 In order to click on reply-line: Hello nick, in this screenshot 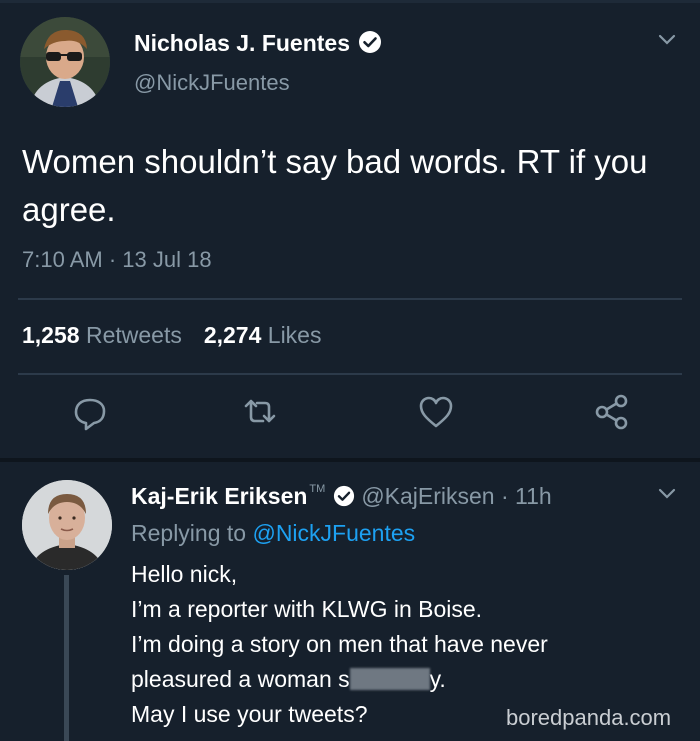, I will do `click(184, 574)`.